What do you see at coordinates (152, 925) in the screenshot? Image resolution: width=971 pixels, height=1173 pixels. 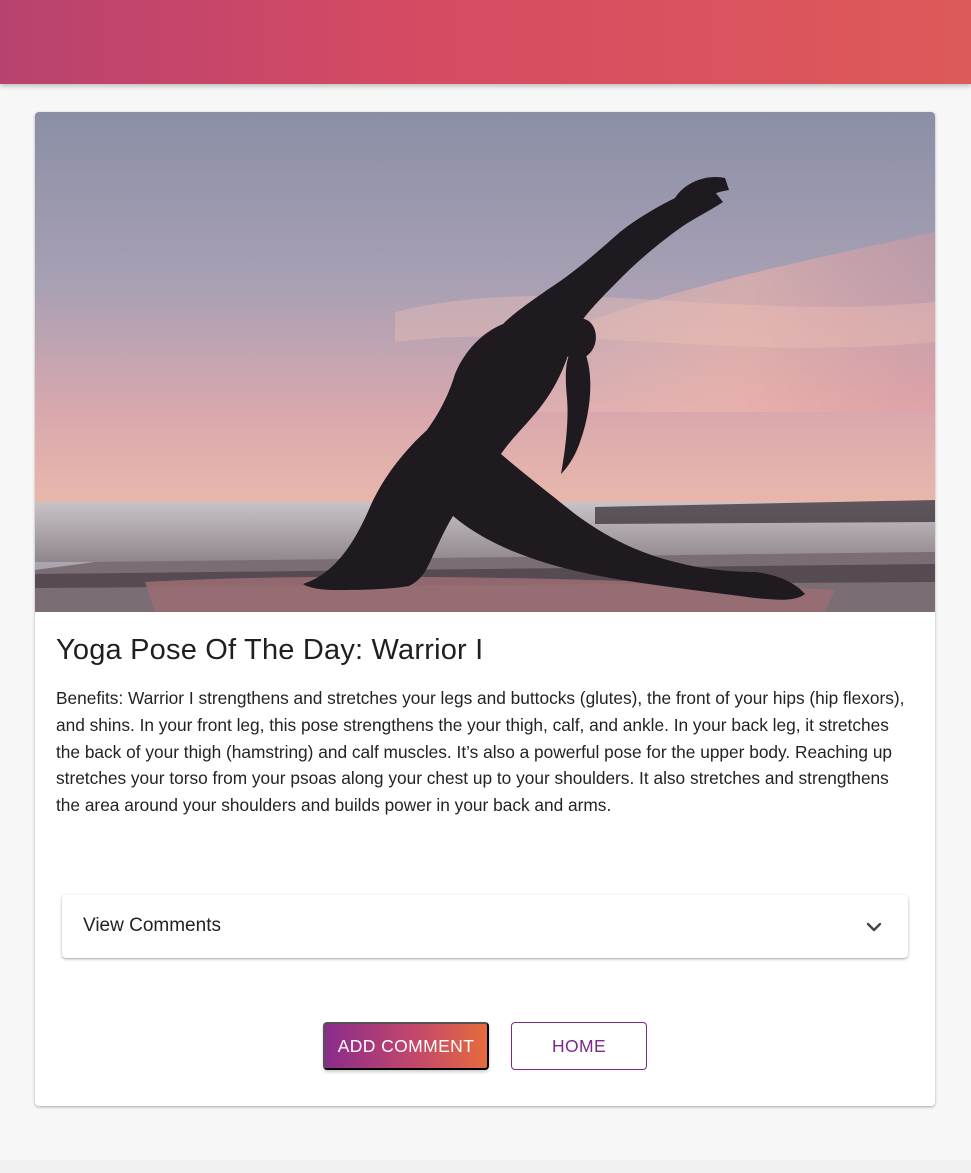 I see `view-comments-label: View Comments` at bounding box center [152, 925].